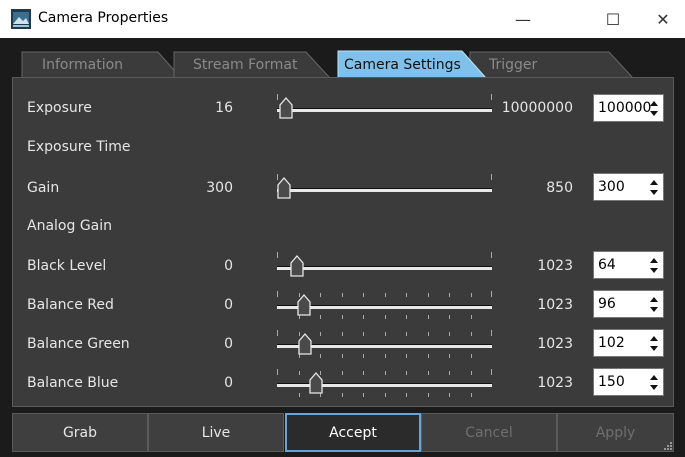  What do you see at coordinates (315, 383) in the screenshot?
I see `balance-blue-slider-thumb` at bounding box center [315, 383].